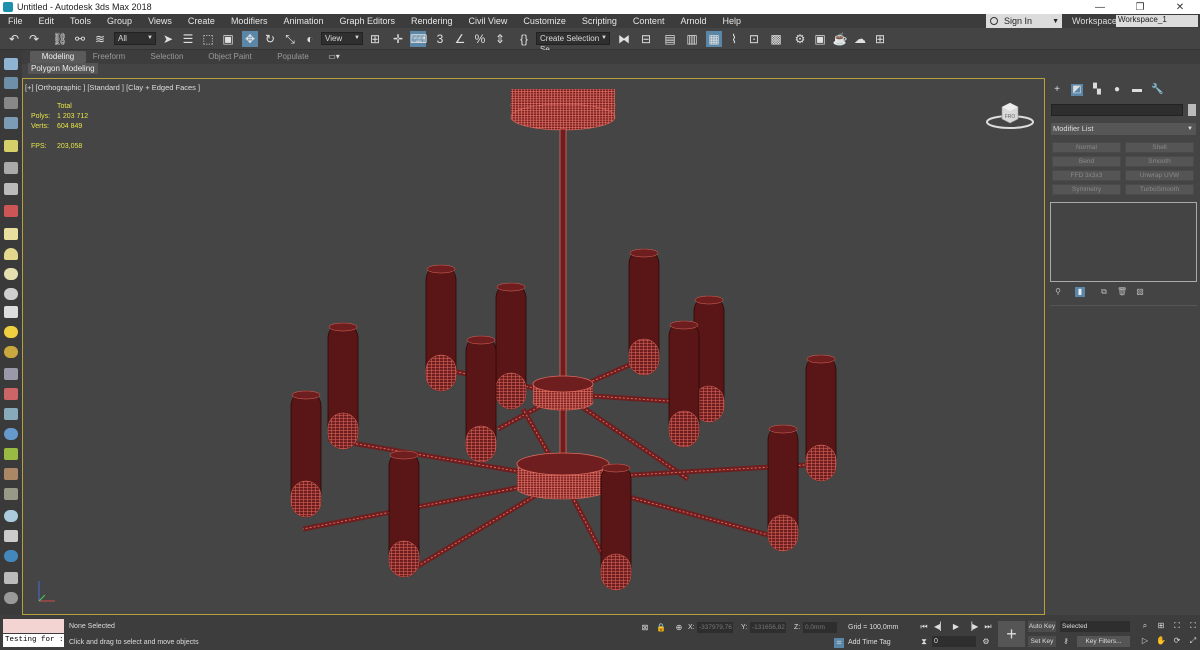 This screenshot has height=650, width=1200. What do you see at coordinates (11, 146) in the screenshot?
I see `light-icon` at bounding box center [11, 146].